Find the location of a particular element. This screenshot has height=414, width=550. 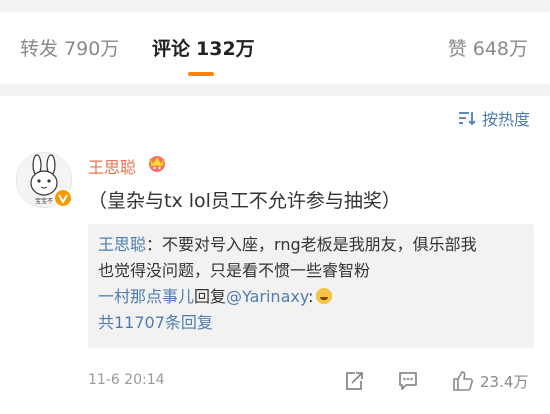

reply-verb: 回复 is located at coordinates (210, 296).